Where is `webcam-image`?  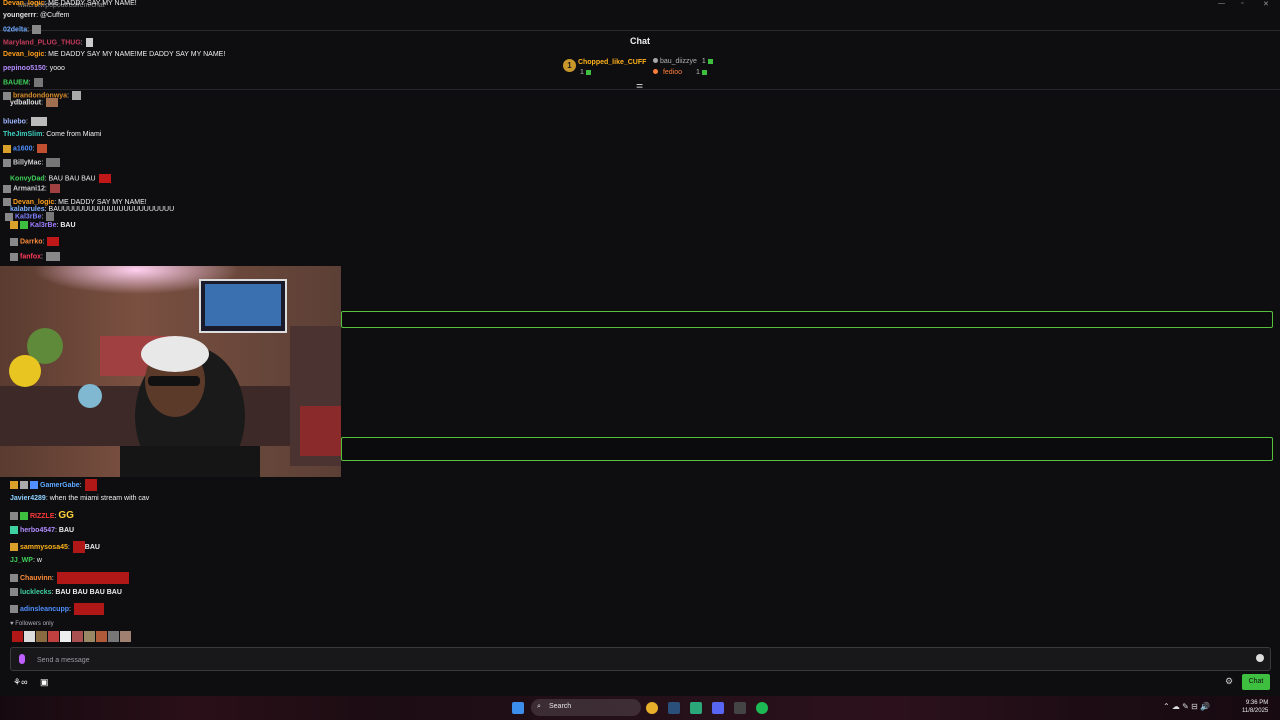
webcam-image is located at coordinates (170, 371).